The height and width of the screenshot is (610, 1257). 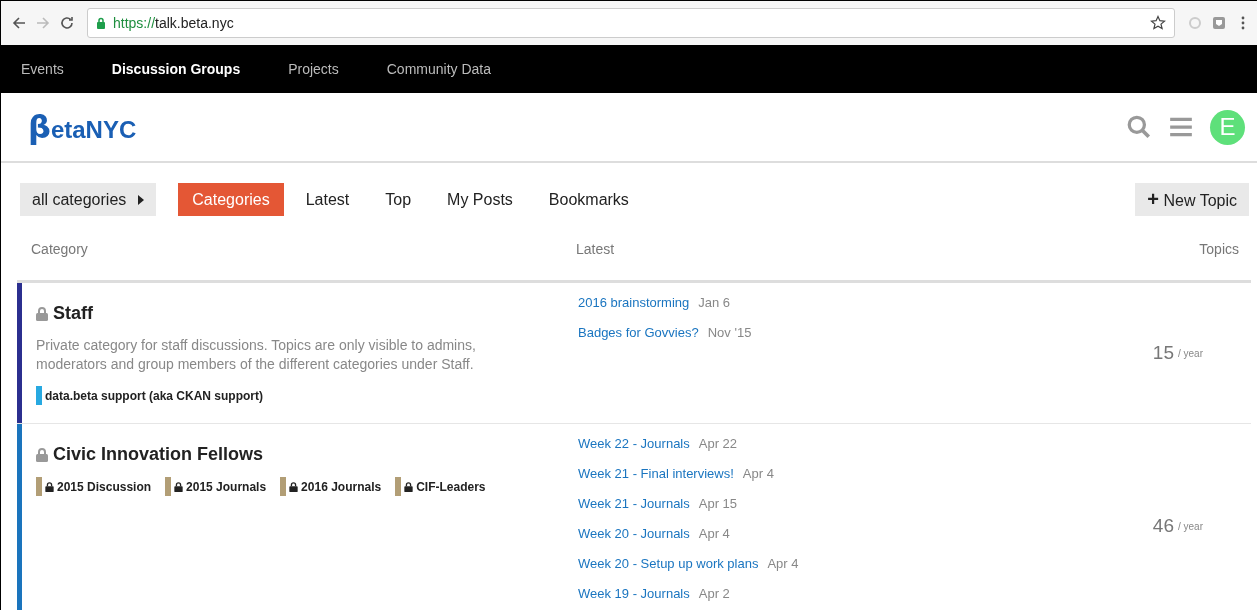 I want to click on nav-link: Projects, so click(x=313, y=69).